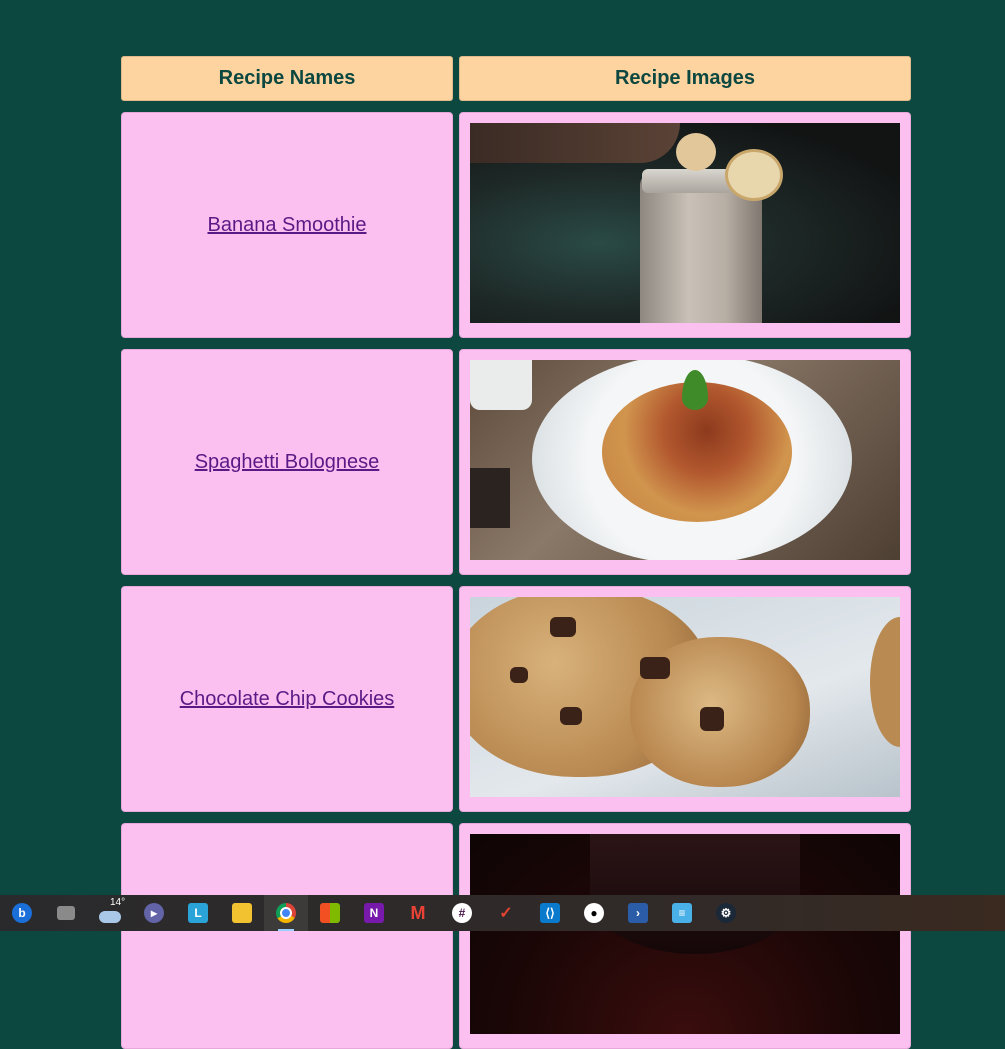 This screenshot has height=1049, width=1005. Describe the element at coordinates (330, 913) in the screenshot. I see `microsoft-store-icon` at that location.